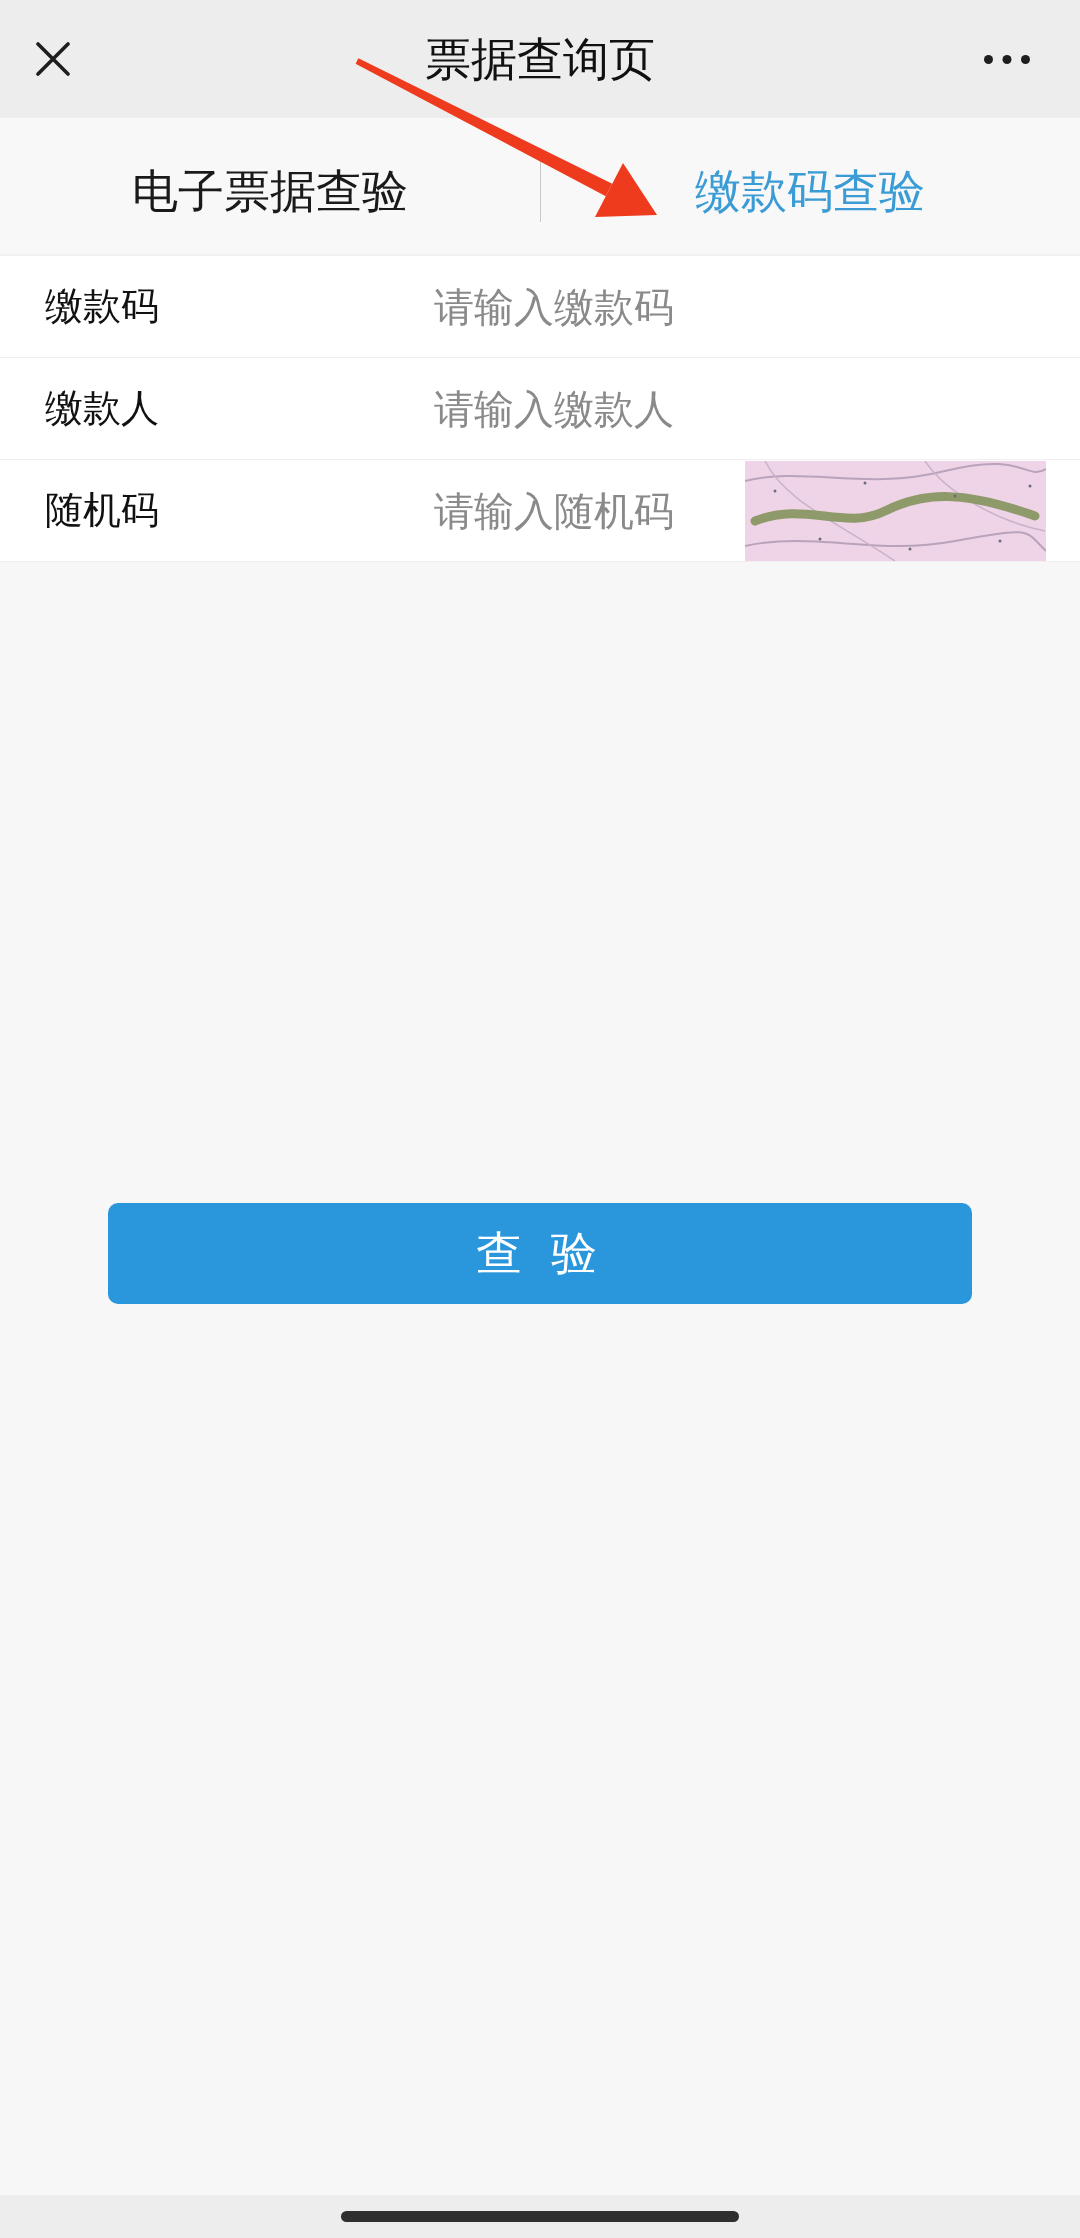 The image size is (1080, 2238). I want to click on field-label: 缴款码, so click(102, 306).